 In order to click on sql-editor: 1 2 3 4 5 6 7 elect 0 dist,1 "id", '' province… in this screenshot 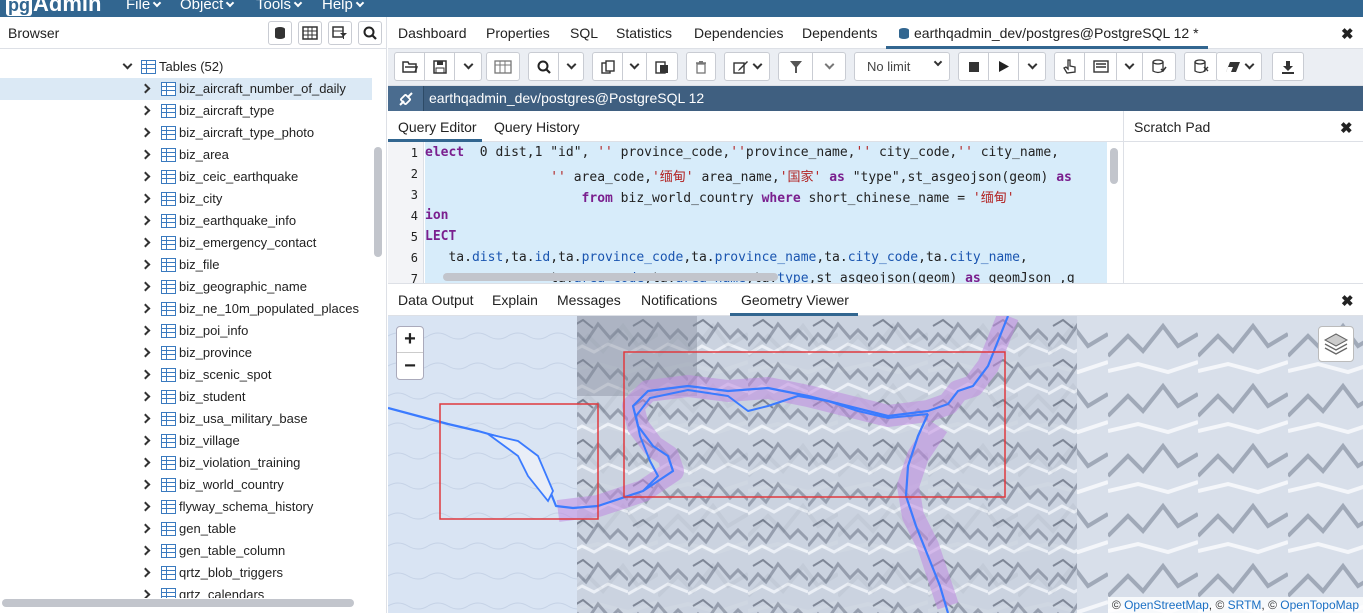, I will do `click(755, 212)`.